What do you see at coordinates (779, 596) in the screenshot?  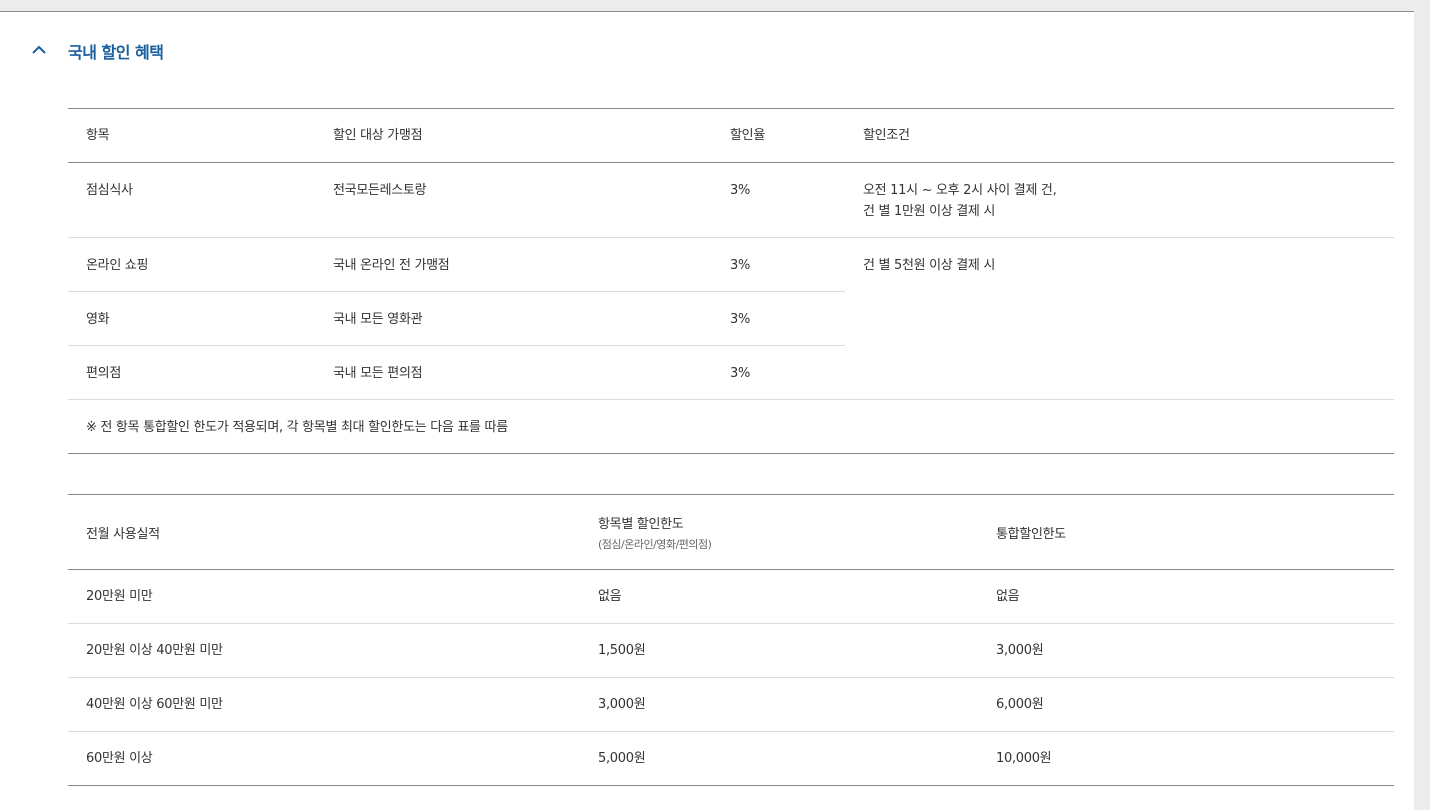 I see `per-item-limit-cell: 없음` at bounding box center [779, 596].